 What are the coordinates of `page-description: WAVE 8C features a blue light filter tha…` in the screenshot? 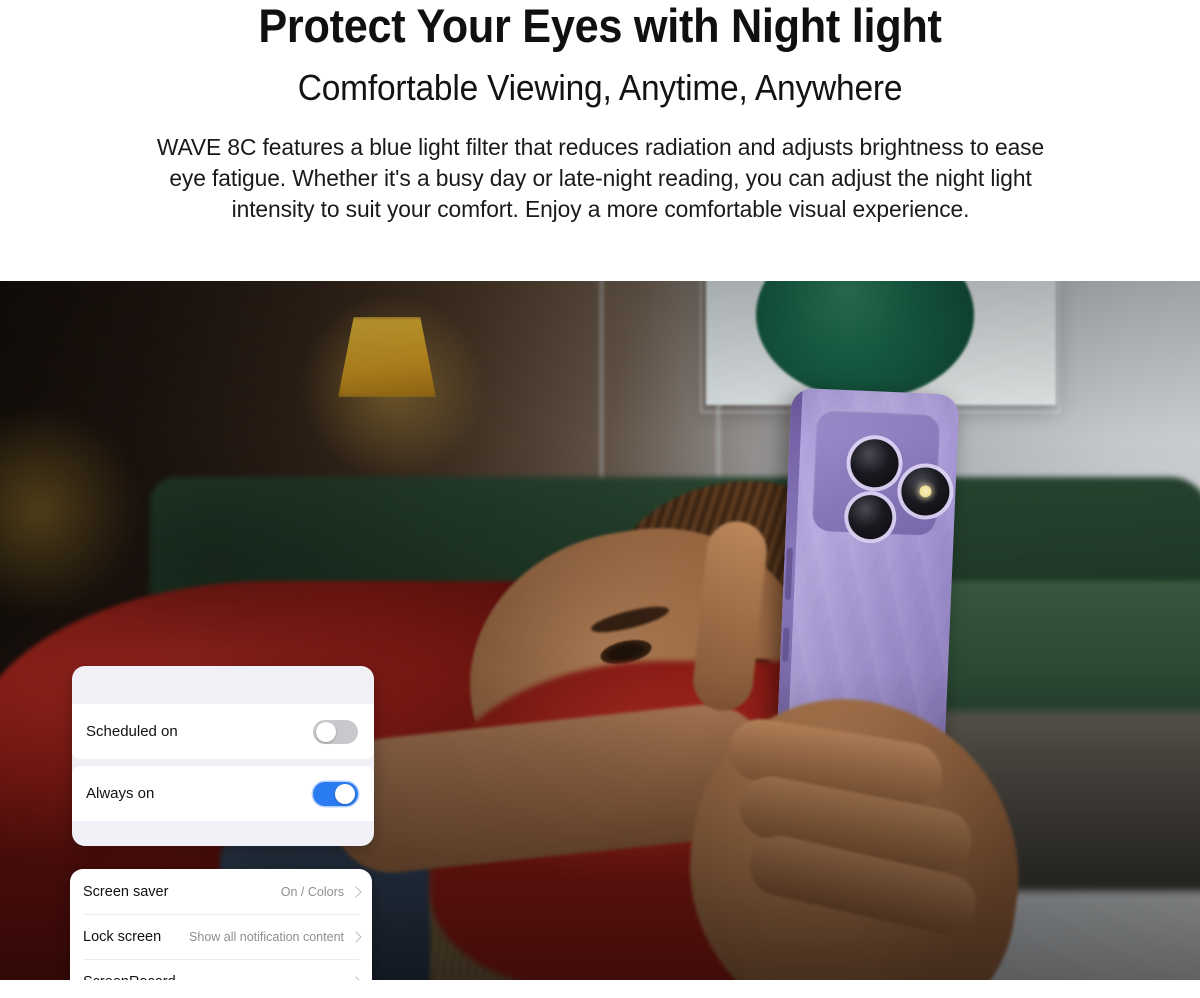 It's located at (600, 178).